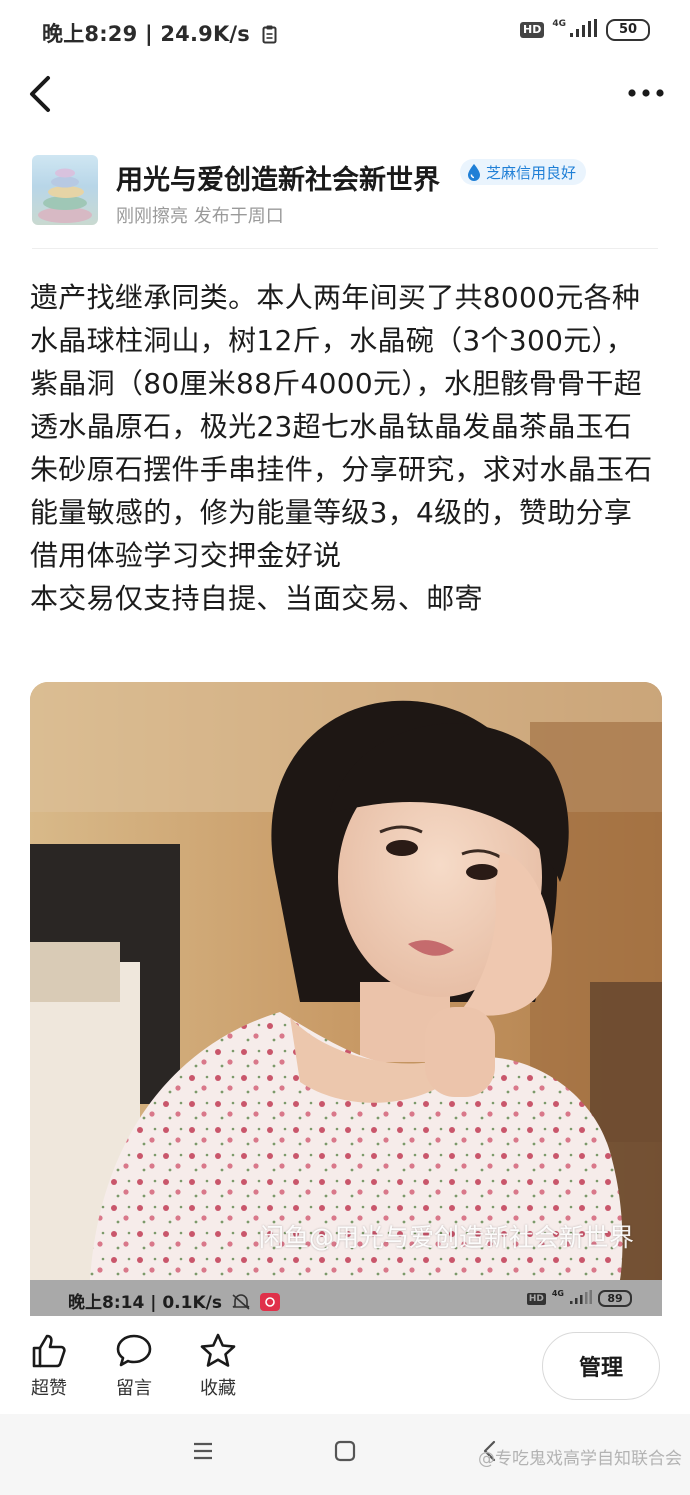 The image size is (690, 1495). What do you see at coordinates (145, 1303) in the screenshot?
I see `embedded-status-time-text: 晚上8:14 | 0.1K/s` at bounding box center [145, 1303].